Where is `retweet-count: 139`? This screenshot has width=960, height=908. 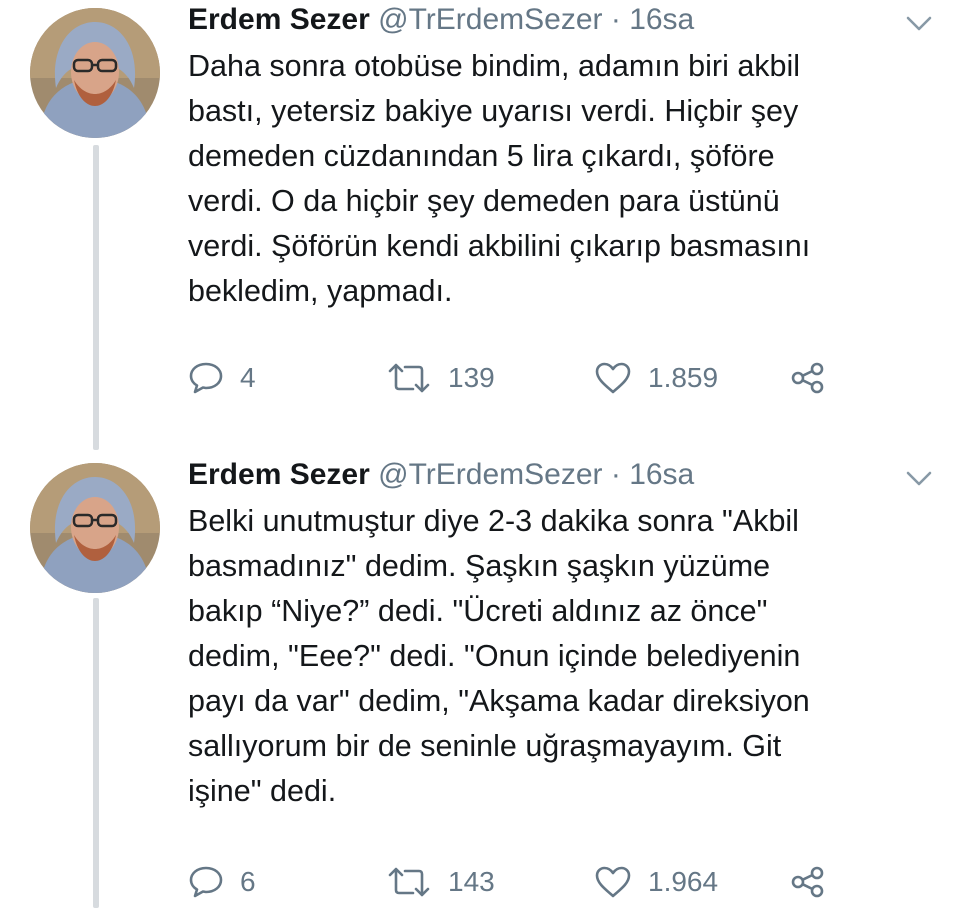
retweet-count: 139 is located at coordinates (471, 377).